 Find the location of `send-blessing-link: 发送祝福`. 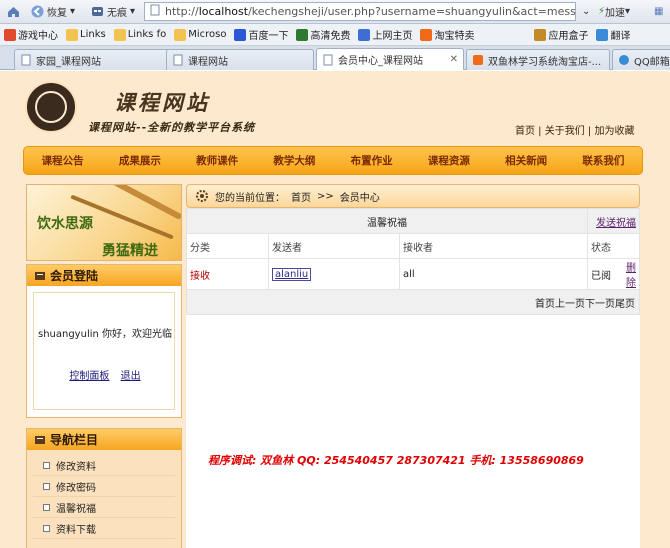

send-blessing-link: 发送祝福 is located at coordinates (616, 223).